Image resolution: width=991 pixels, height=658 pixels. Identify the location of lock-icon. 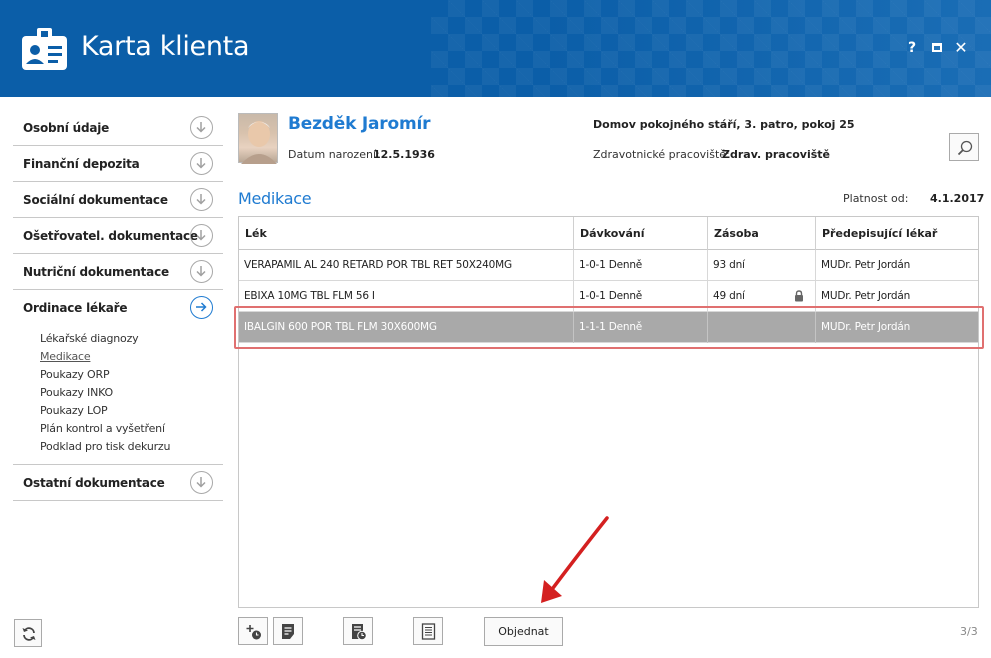
(799, 296).